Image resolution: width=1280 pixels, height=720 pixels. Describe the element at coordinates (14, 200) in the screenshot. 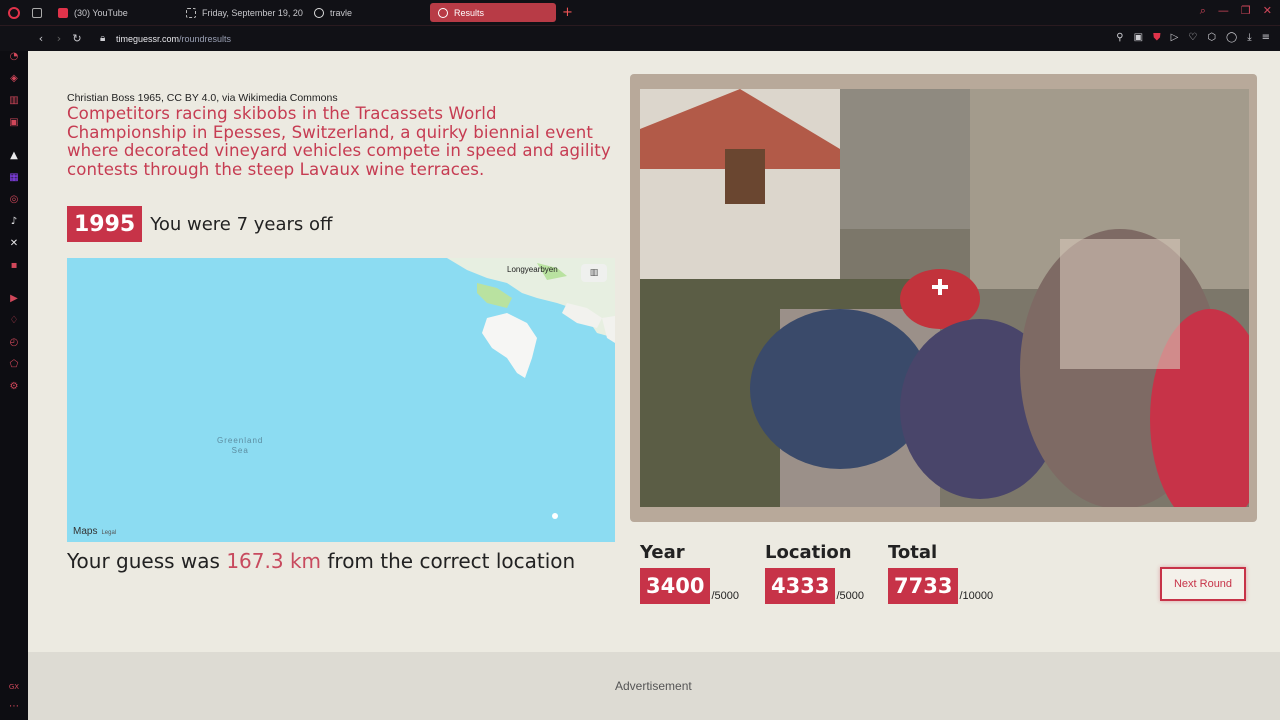

I see `instagram-icon: ◎` at that location.